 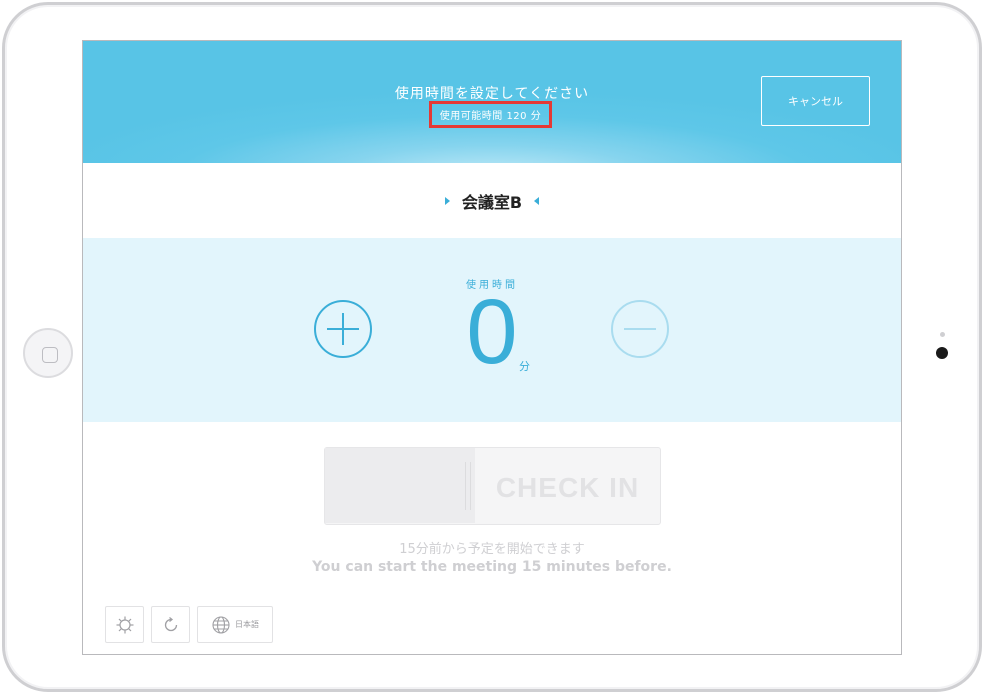 I want to click on slider-track, so click(x=400, y=485).